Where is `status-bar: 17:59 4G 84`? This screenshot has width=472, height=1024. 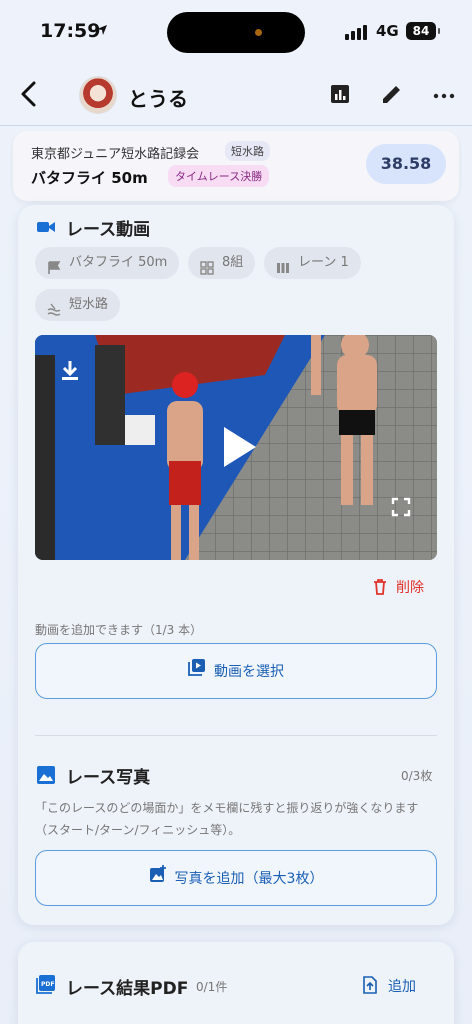 status-bar: 17:59 4G 84 is located at coordinates (236, 31).